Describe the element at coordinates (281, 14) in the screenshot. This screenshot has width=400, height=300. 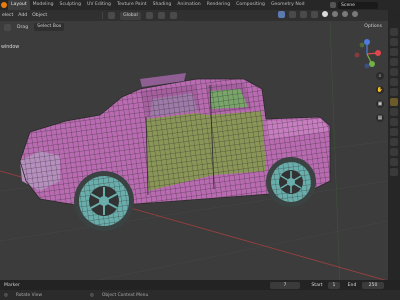
I see `visibility-icon` at that location.